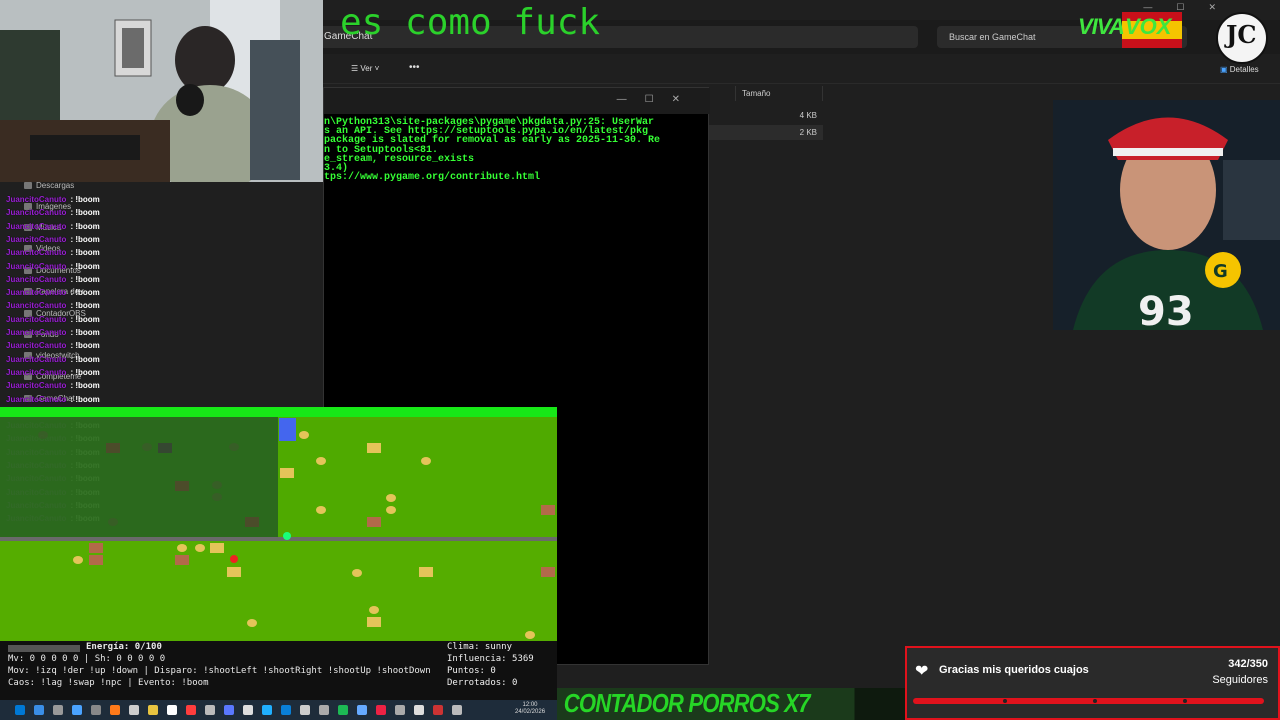 The height and width of the screenshot is (720, 1280). Describe the element at coordinates (432, 178) in the screenshot. I see `terminal-line: tps://www.pygame.org/contribute.html` at that location.